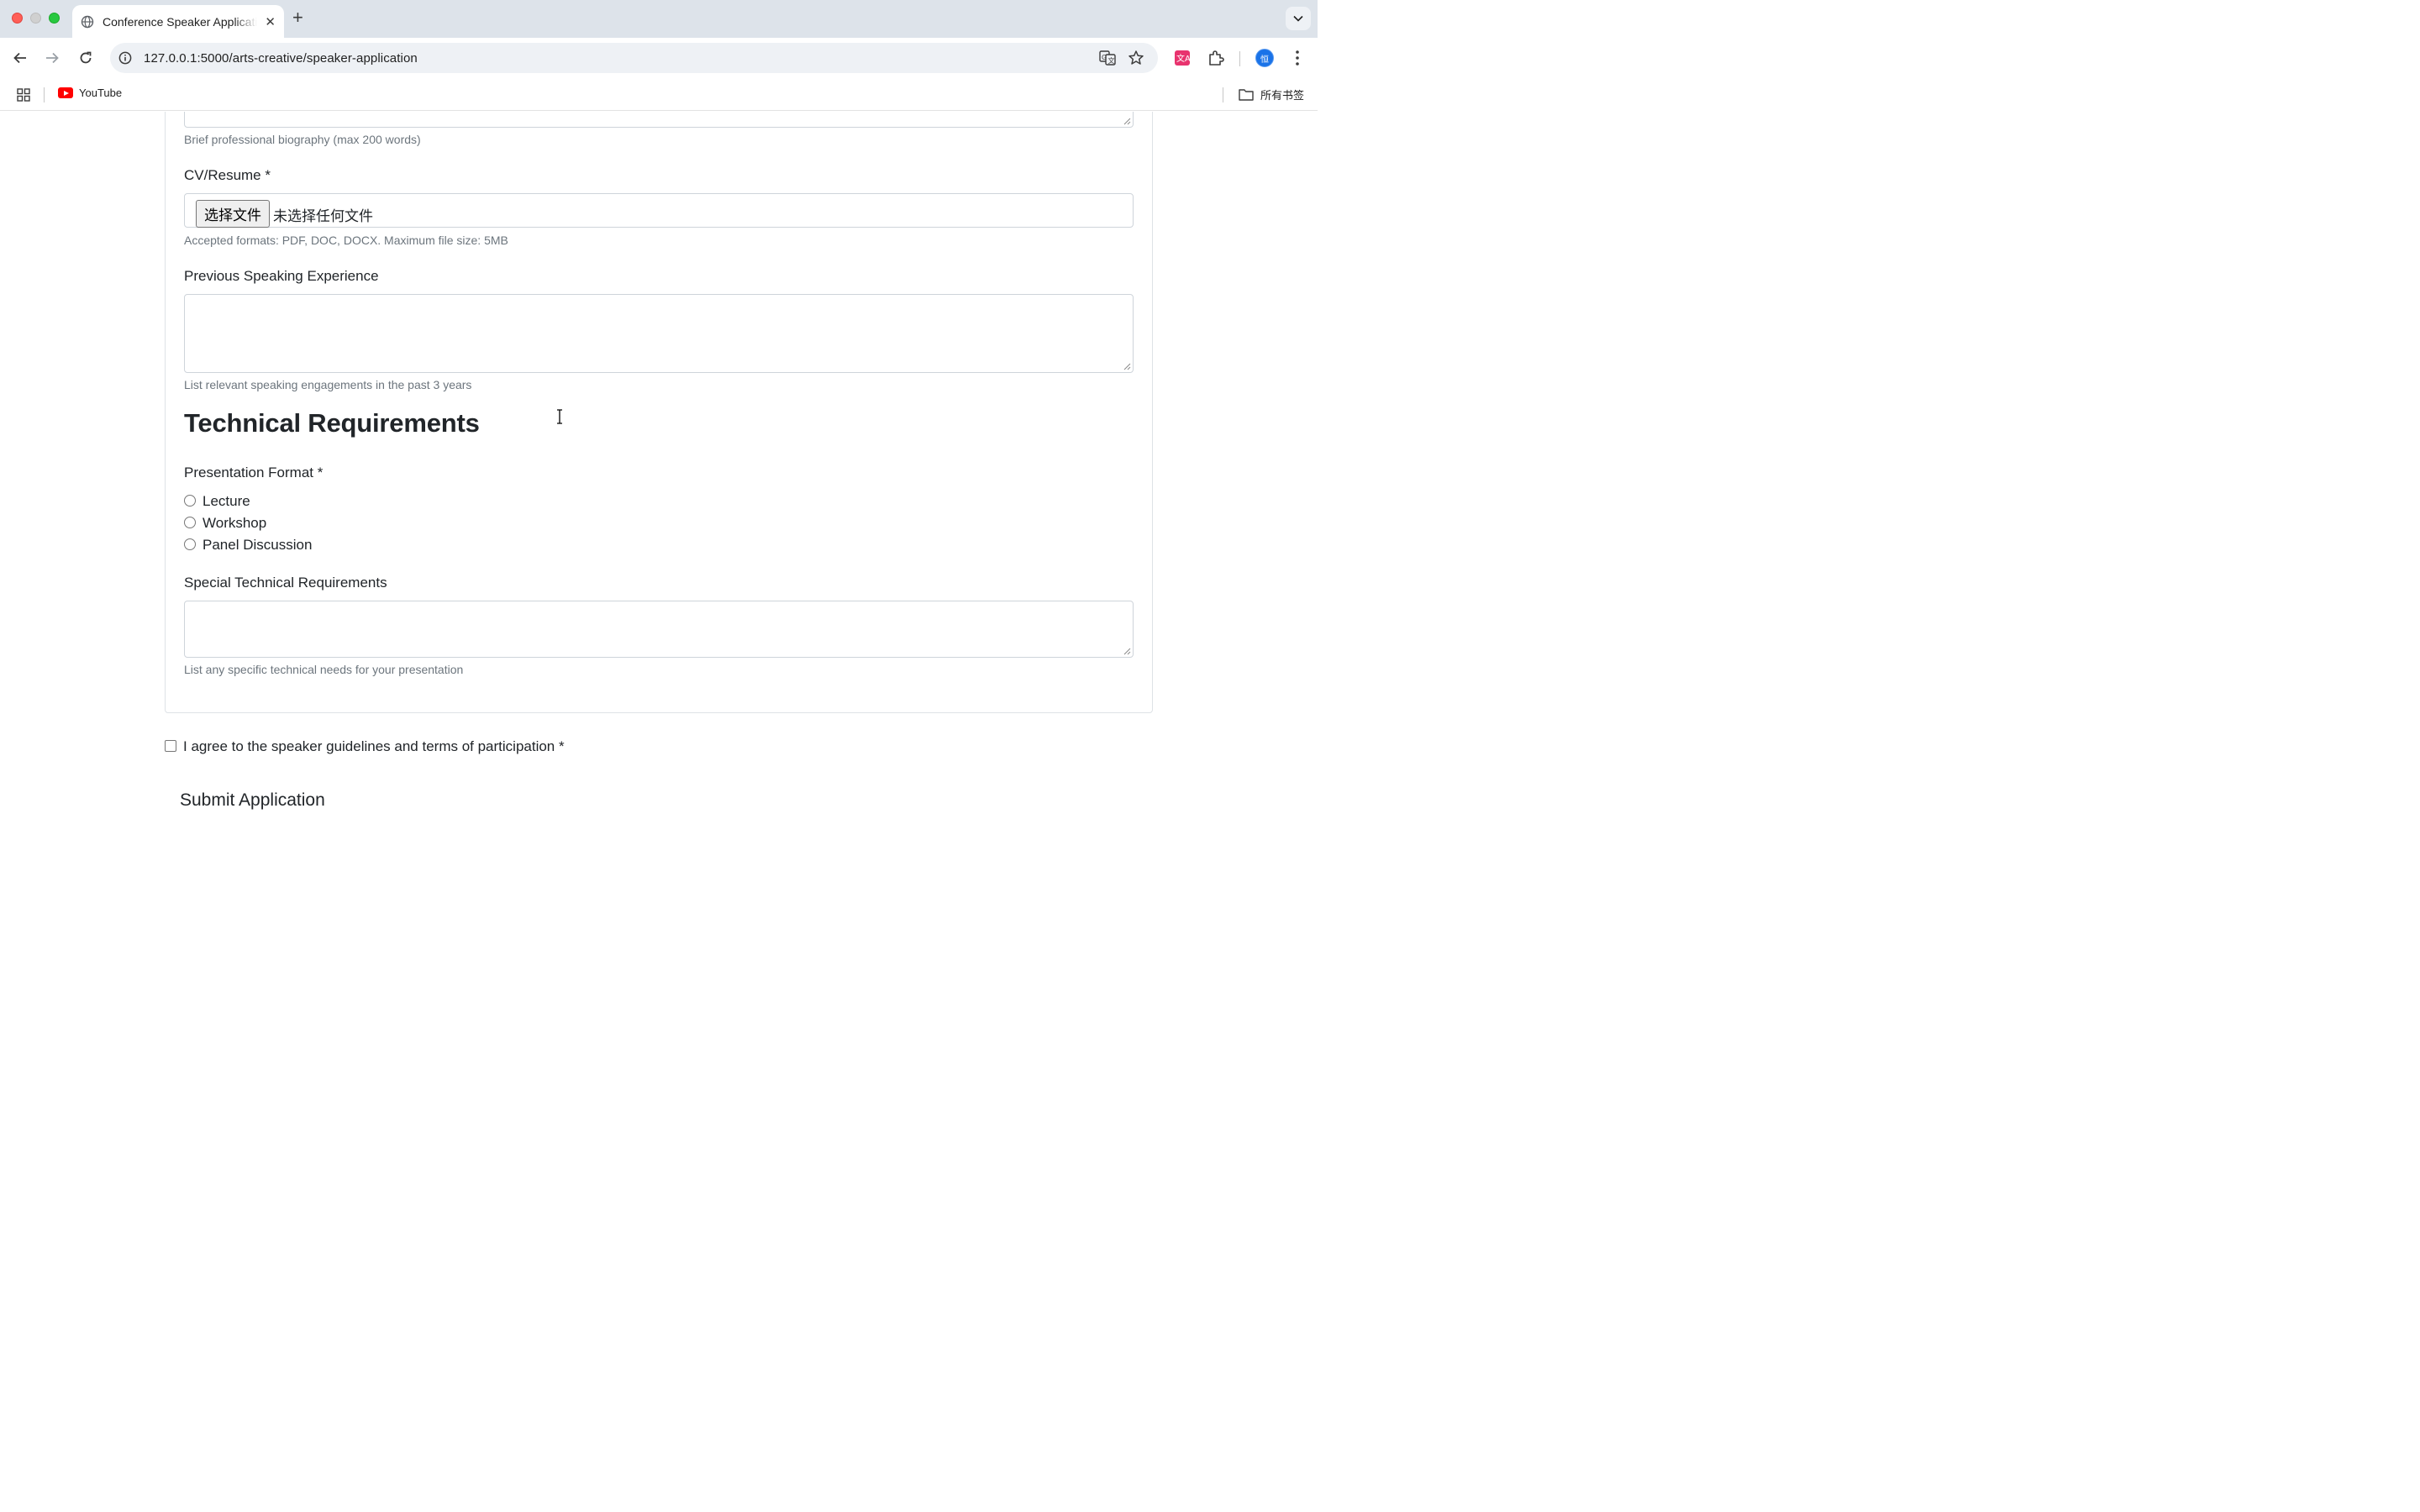  Describe the element at coordinates (1111, 60) in the screenshot. I see `svg-text: 文` at that location.